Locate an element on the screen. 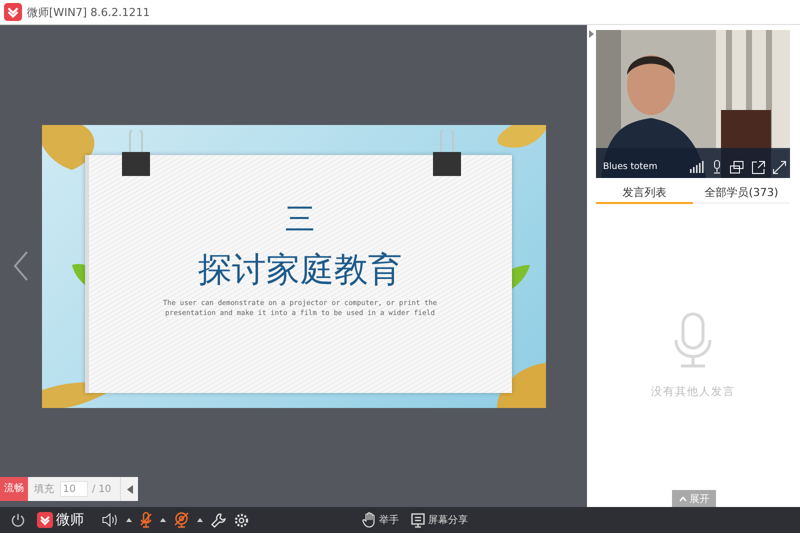 Image resolution: width=800 pixels, height=533 pixels. raise-hand-button: 举手 is located at coordinates (380, 520).